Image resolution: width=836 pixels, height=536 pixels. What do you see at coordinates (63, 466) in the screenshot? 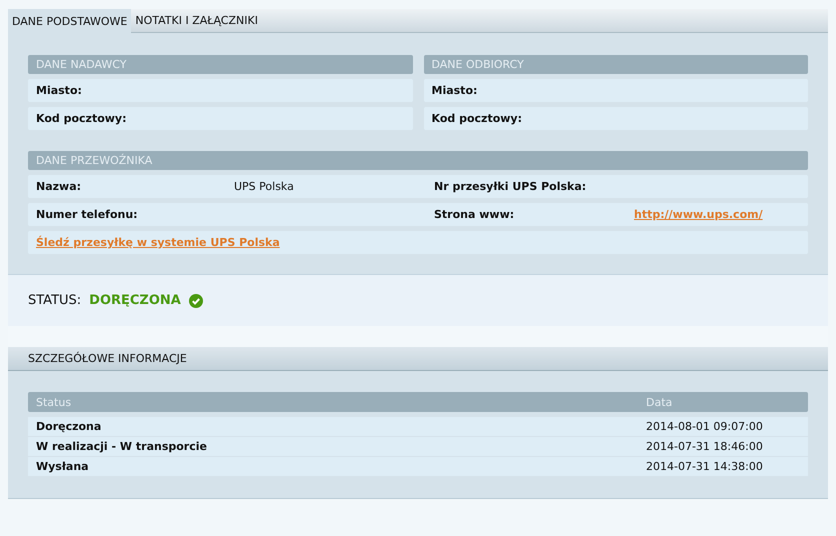
I see `table-cell-text: Wysłana` at bounding box center [63, 466].